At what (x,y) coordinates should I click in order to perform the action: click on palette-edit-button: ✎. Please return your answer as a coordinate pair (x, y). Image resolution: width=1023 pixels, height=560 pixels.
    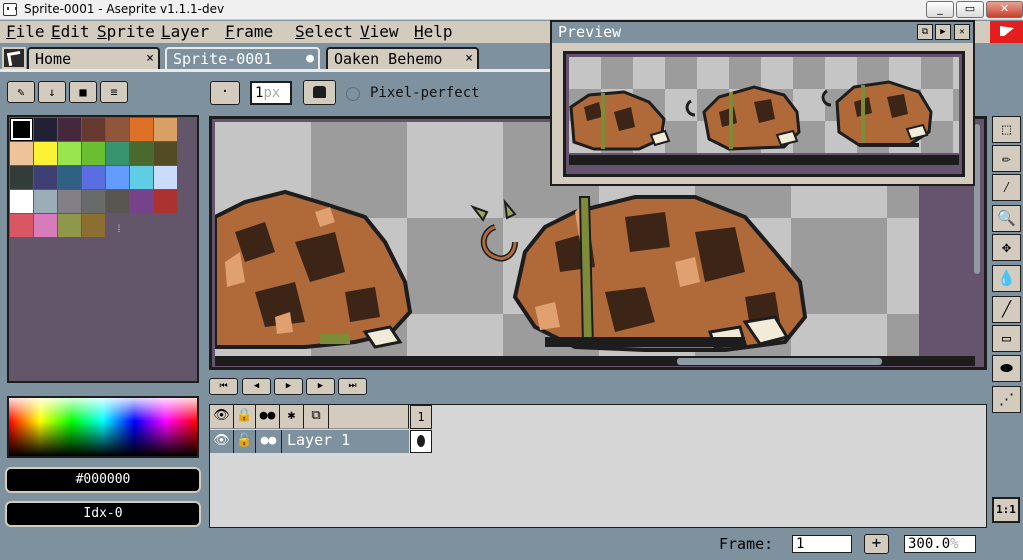
    Looking at the image, I should click on (21, 92).